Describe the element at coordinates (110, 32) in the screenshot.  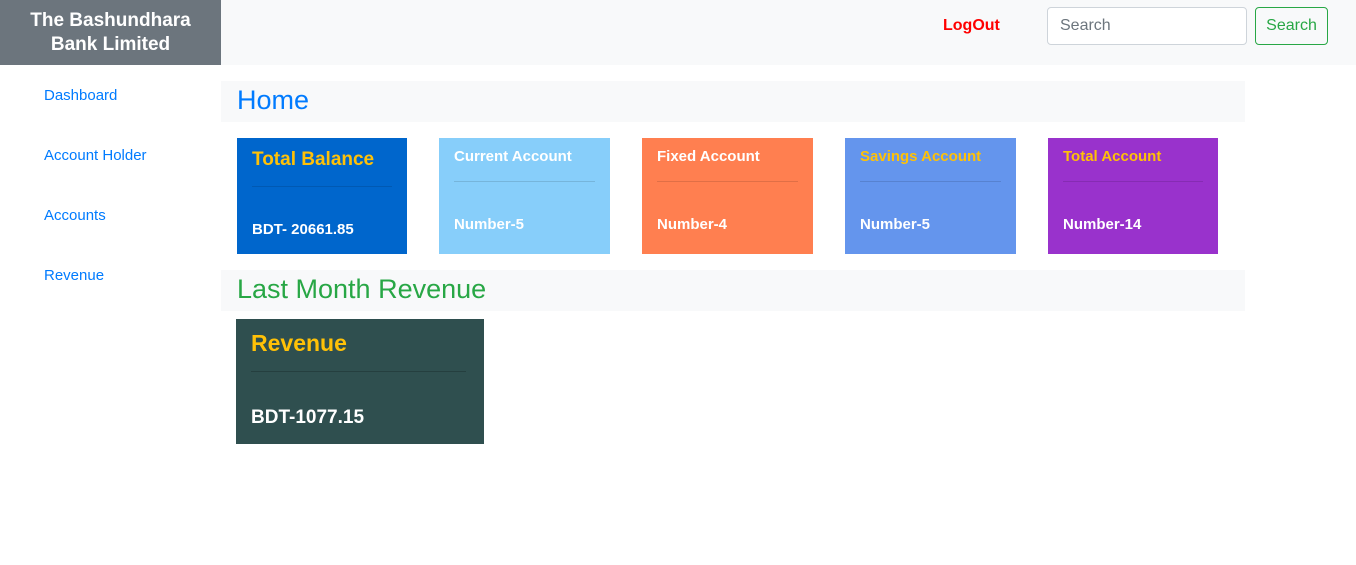
I see `brand-logo: The Bashundhara Bank Limited` at that location.